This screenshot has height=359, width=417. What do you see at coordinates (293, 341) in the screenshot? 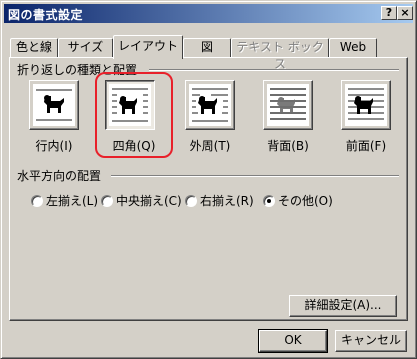
I see `ok-button: OK` at bounding box center [293, 341].